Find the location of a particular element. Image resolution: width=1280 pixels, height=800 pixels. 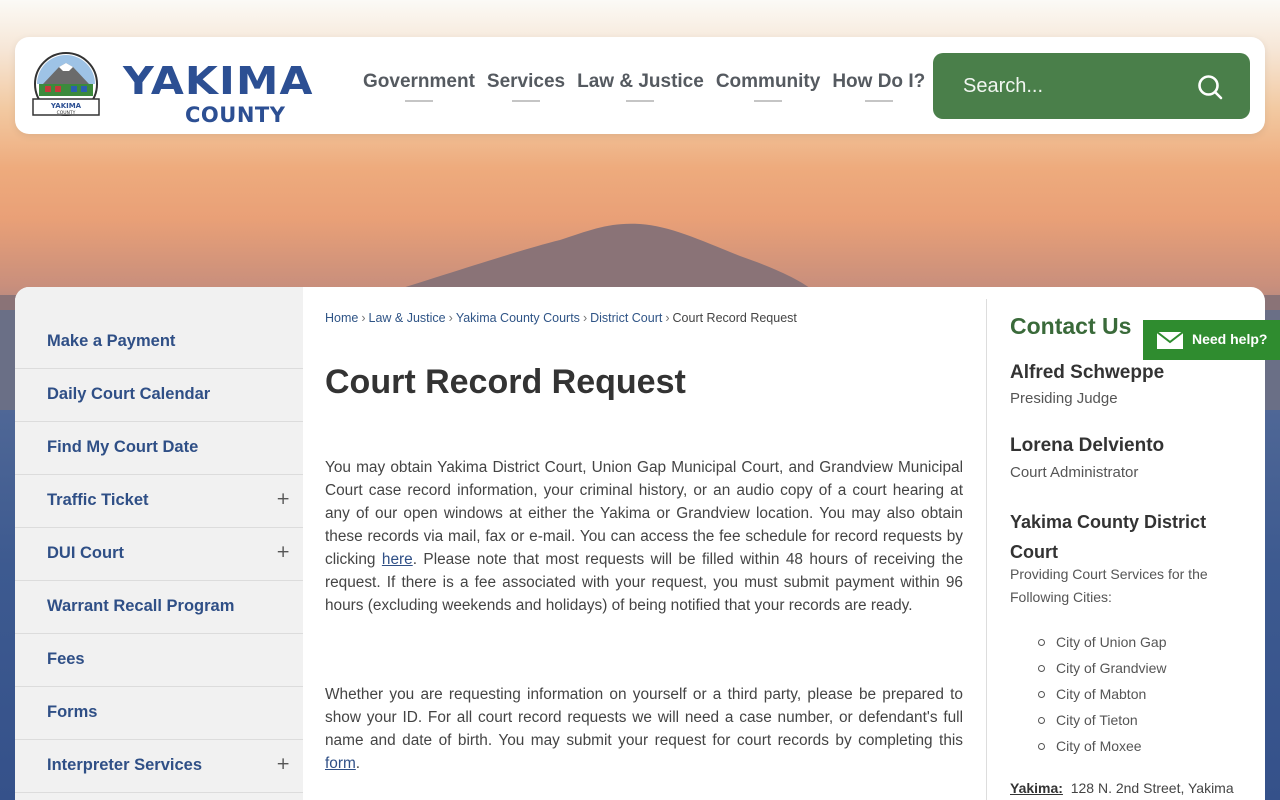

breadcrumb-district-court: District Court is located at coordinates (626, 318).